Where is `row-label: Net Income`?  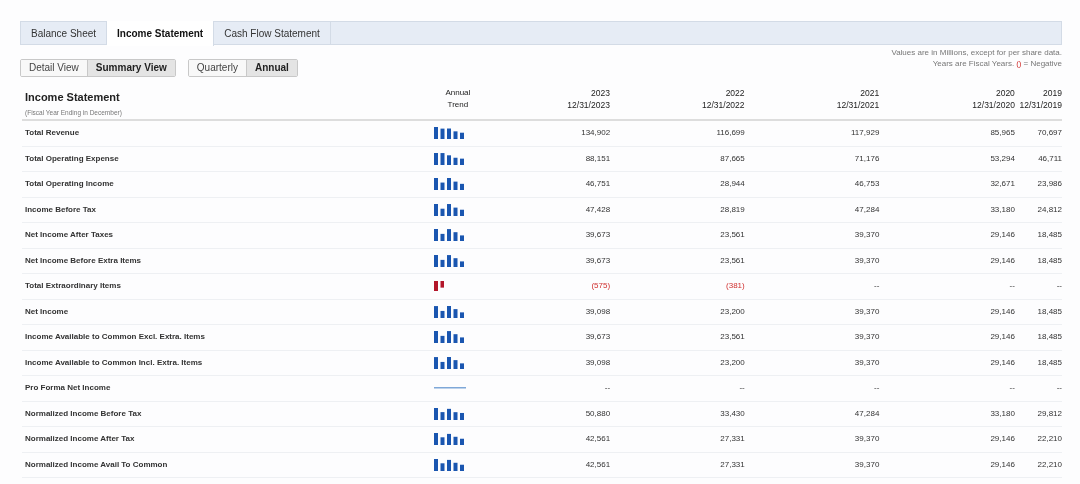
row-label: Net Income is located at coordinates (47, 311).